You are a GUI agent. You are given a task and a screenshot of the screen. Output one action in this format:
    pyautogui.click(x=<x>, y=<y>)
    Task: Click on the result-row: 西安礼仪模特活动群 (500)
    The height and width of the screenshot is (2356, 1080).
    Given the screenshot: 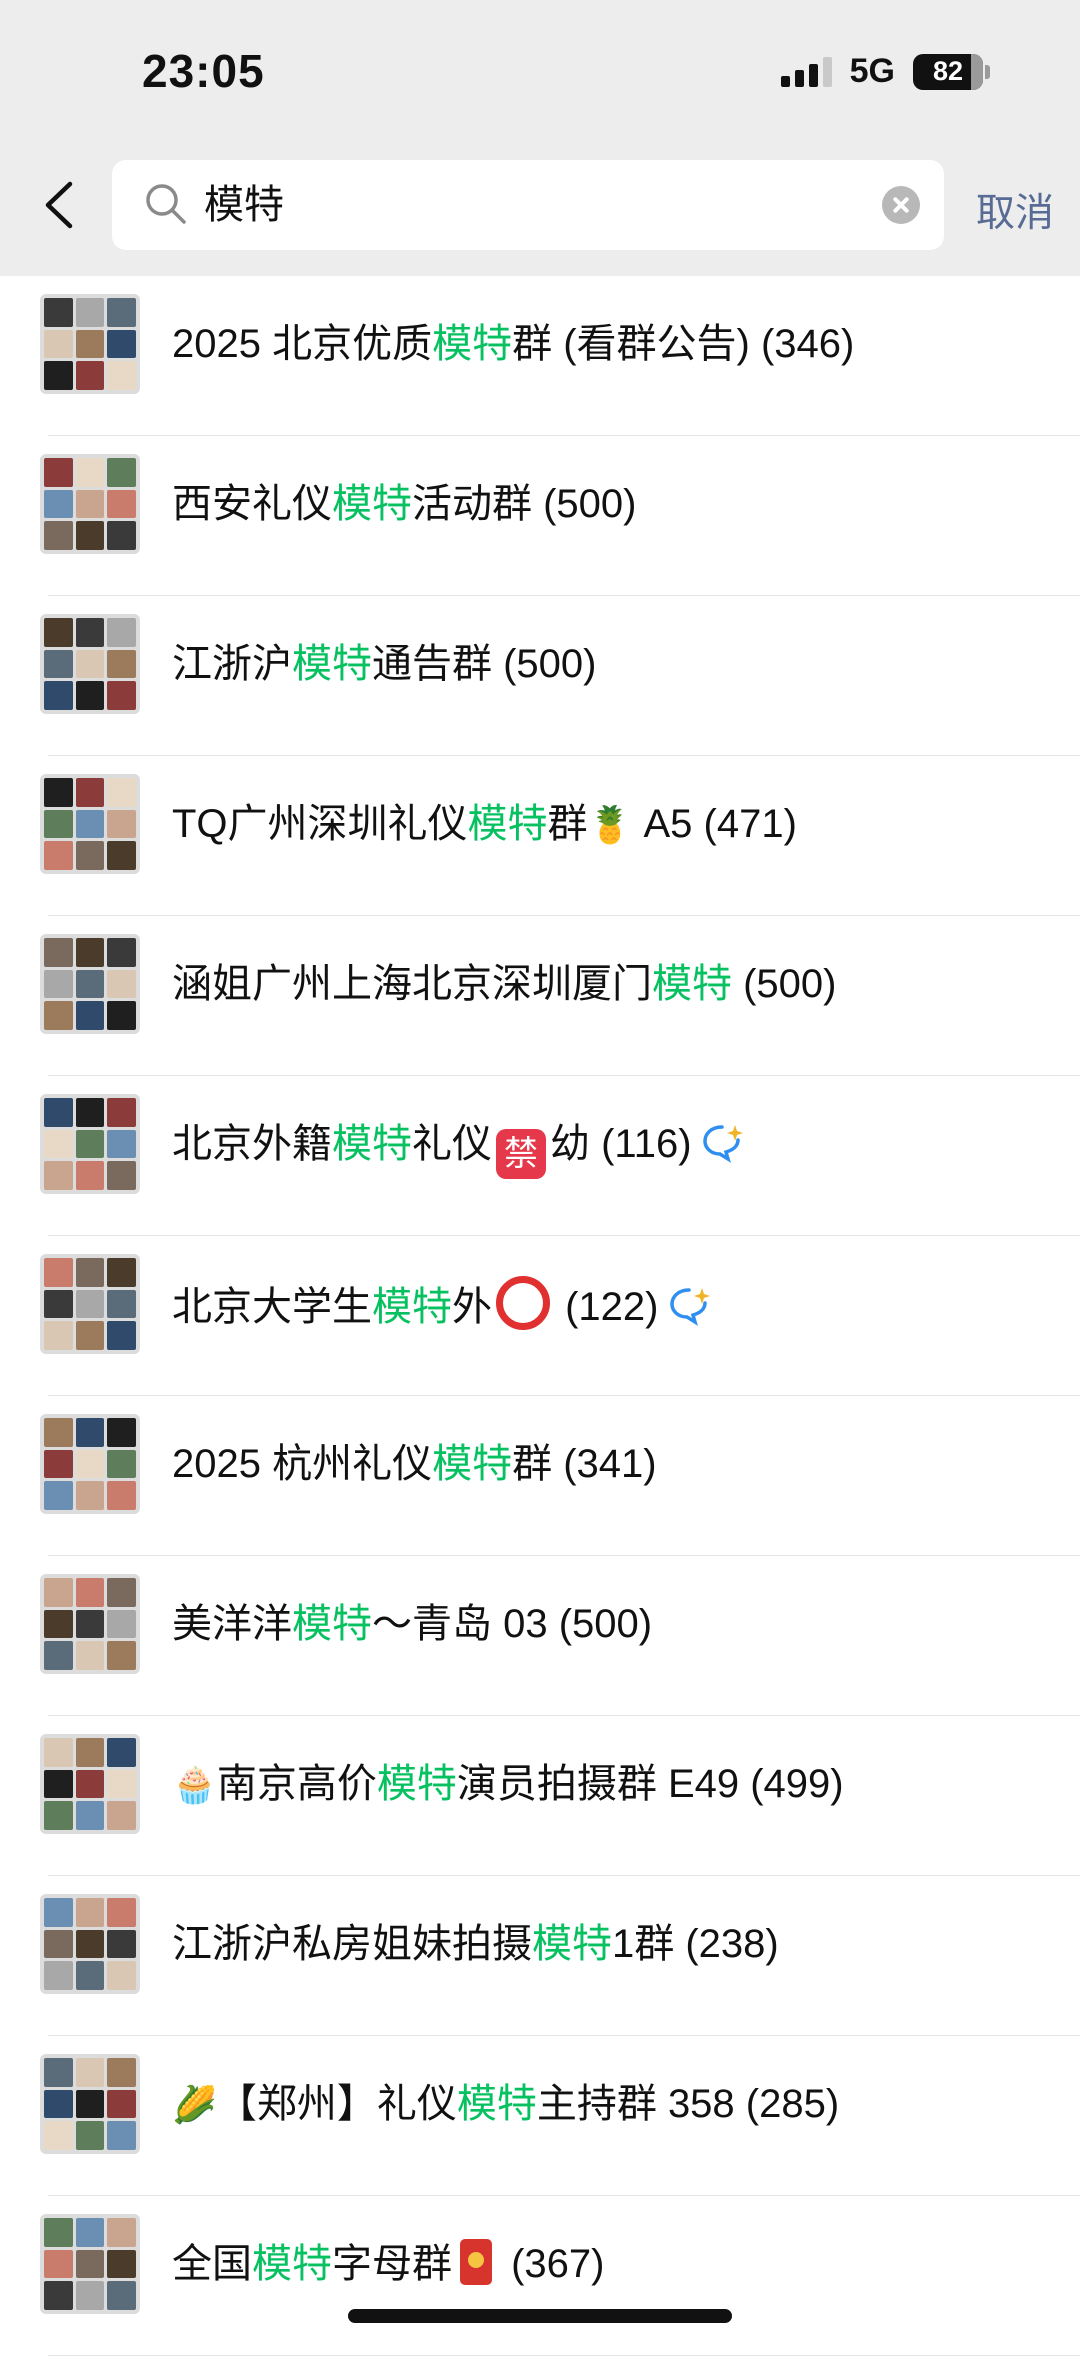 What is the action you would take?
    pyautogui.click(x=540, y=516)
    